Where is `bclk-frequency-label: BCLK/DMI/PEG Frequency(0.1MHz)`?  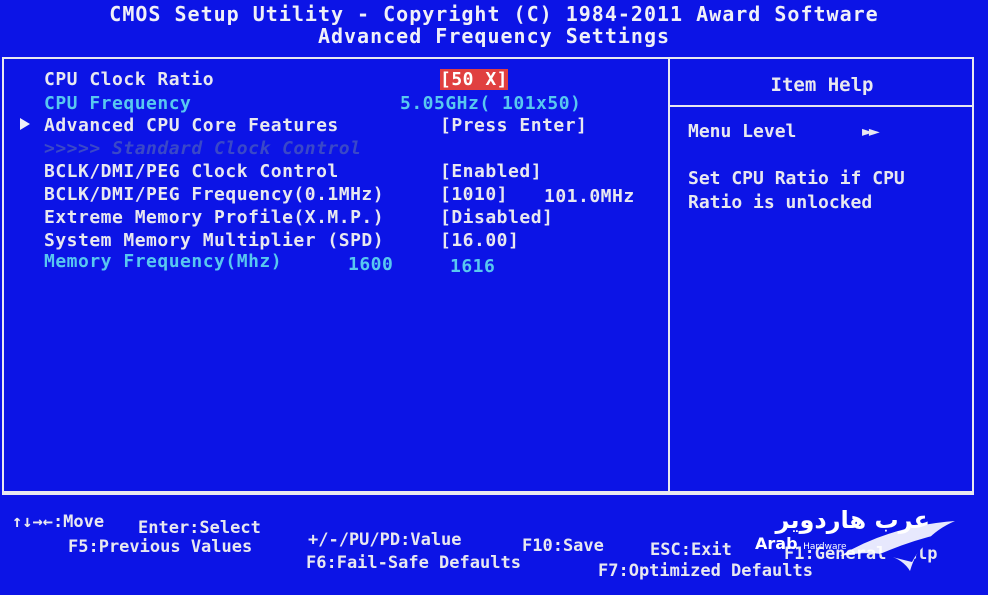 bclk-frequency-label: BCLK/DMI/PEG Frequency(0.1MHz) is located at coordinates (214, 194).